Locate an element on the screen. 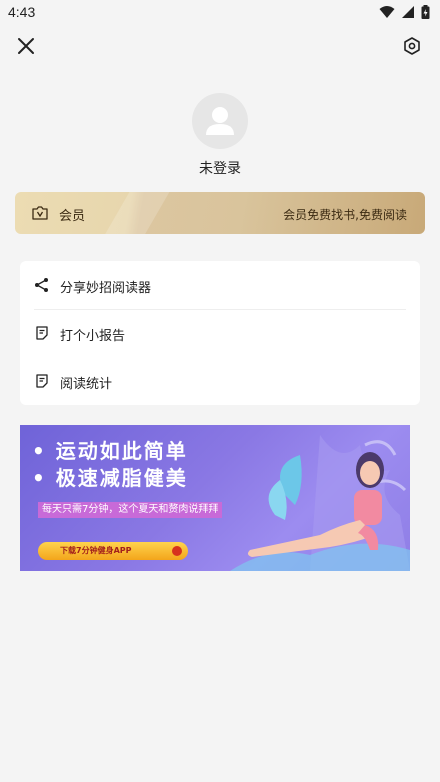 The height and width of the screenshot is (782, 440). status-bar: 4:43 is located at coordinates (220, 13).